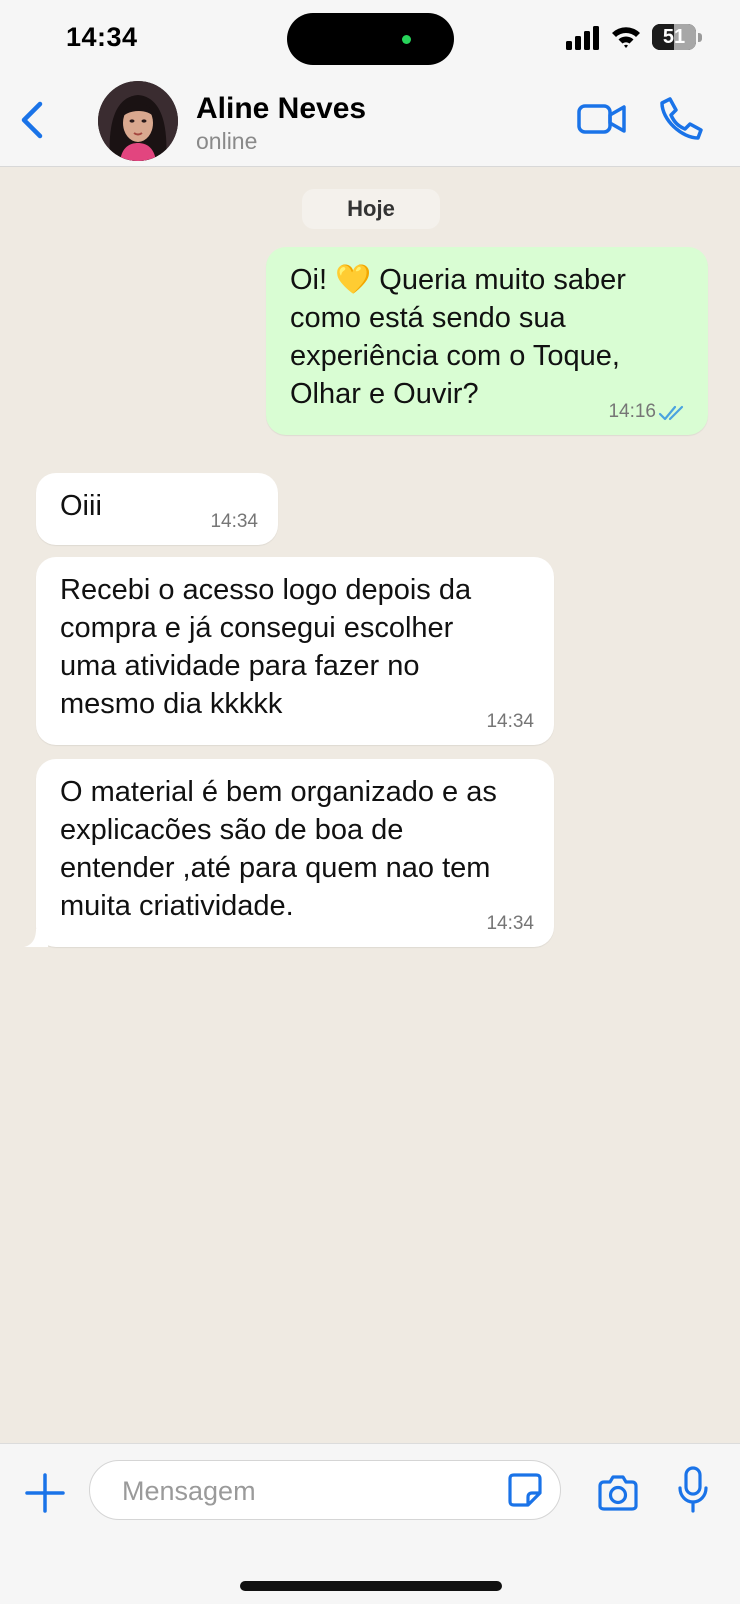  Describe the element at coordinates (582, 38) in the screenshot. I see `cellular-signal-icon` at that location.